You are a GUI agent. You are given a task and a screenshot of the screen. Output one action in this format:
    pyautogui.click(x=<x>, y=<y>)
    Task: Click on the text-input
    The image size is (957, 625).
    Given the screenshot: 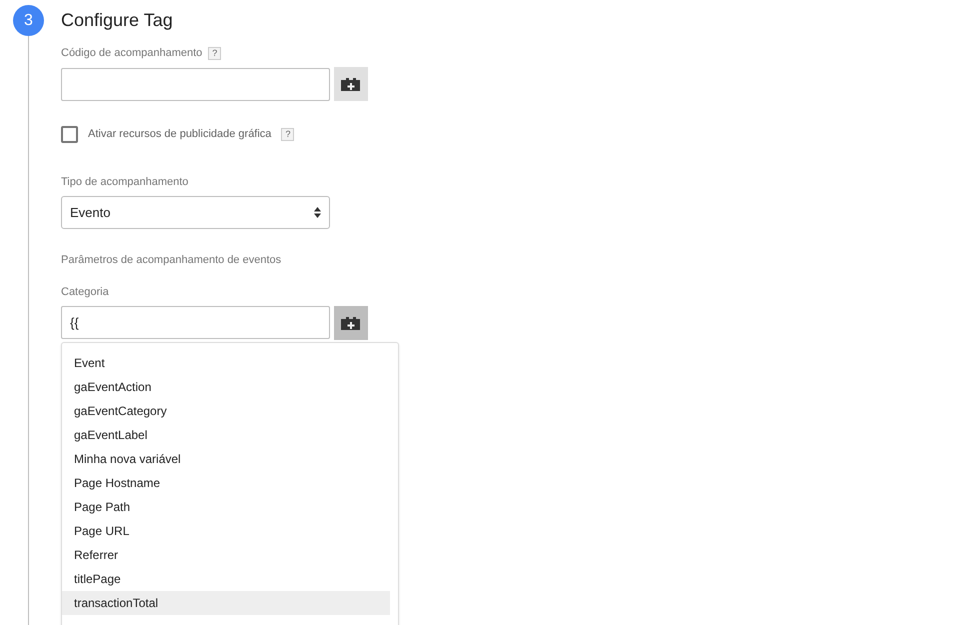 What is the action you would take?
    pyautogui.click(x=195, y=84)
    